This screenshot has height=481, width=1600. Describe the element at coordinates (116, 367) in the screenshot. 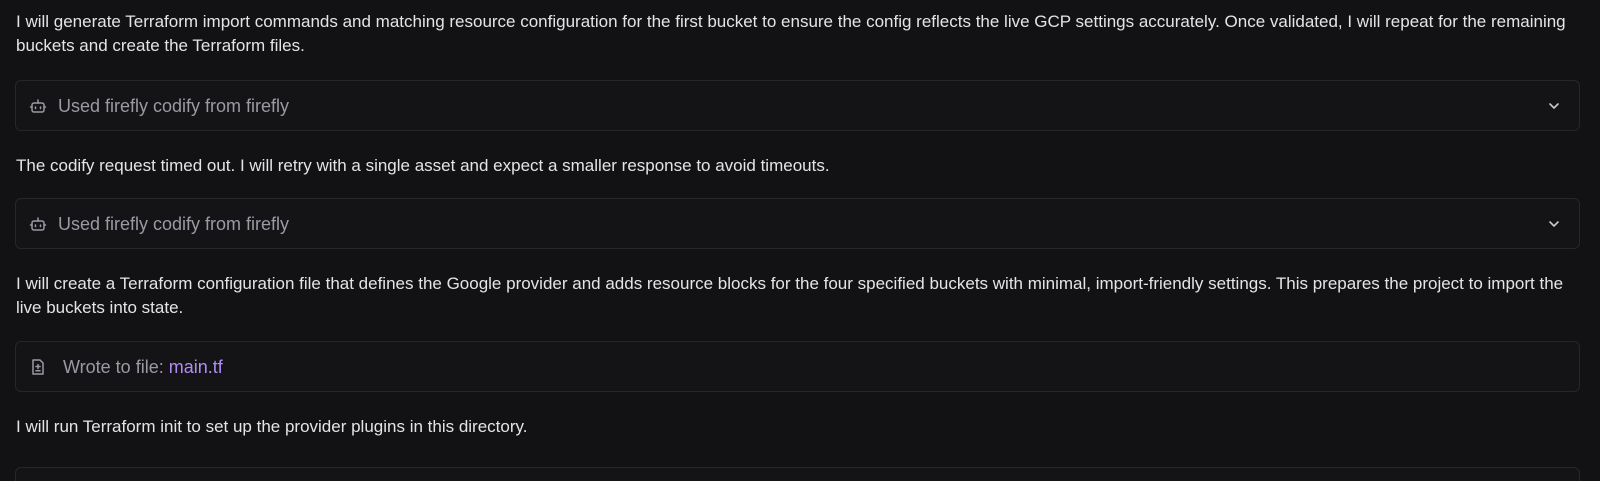

I see `file-write-prefix: Wrote to file:` at that location.